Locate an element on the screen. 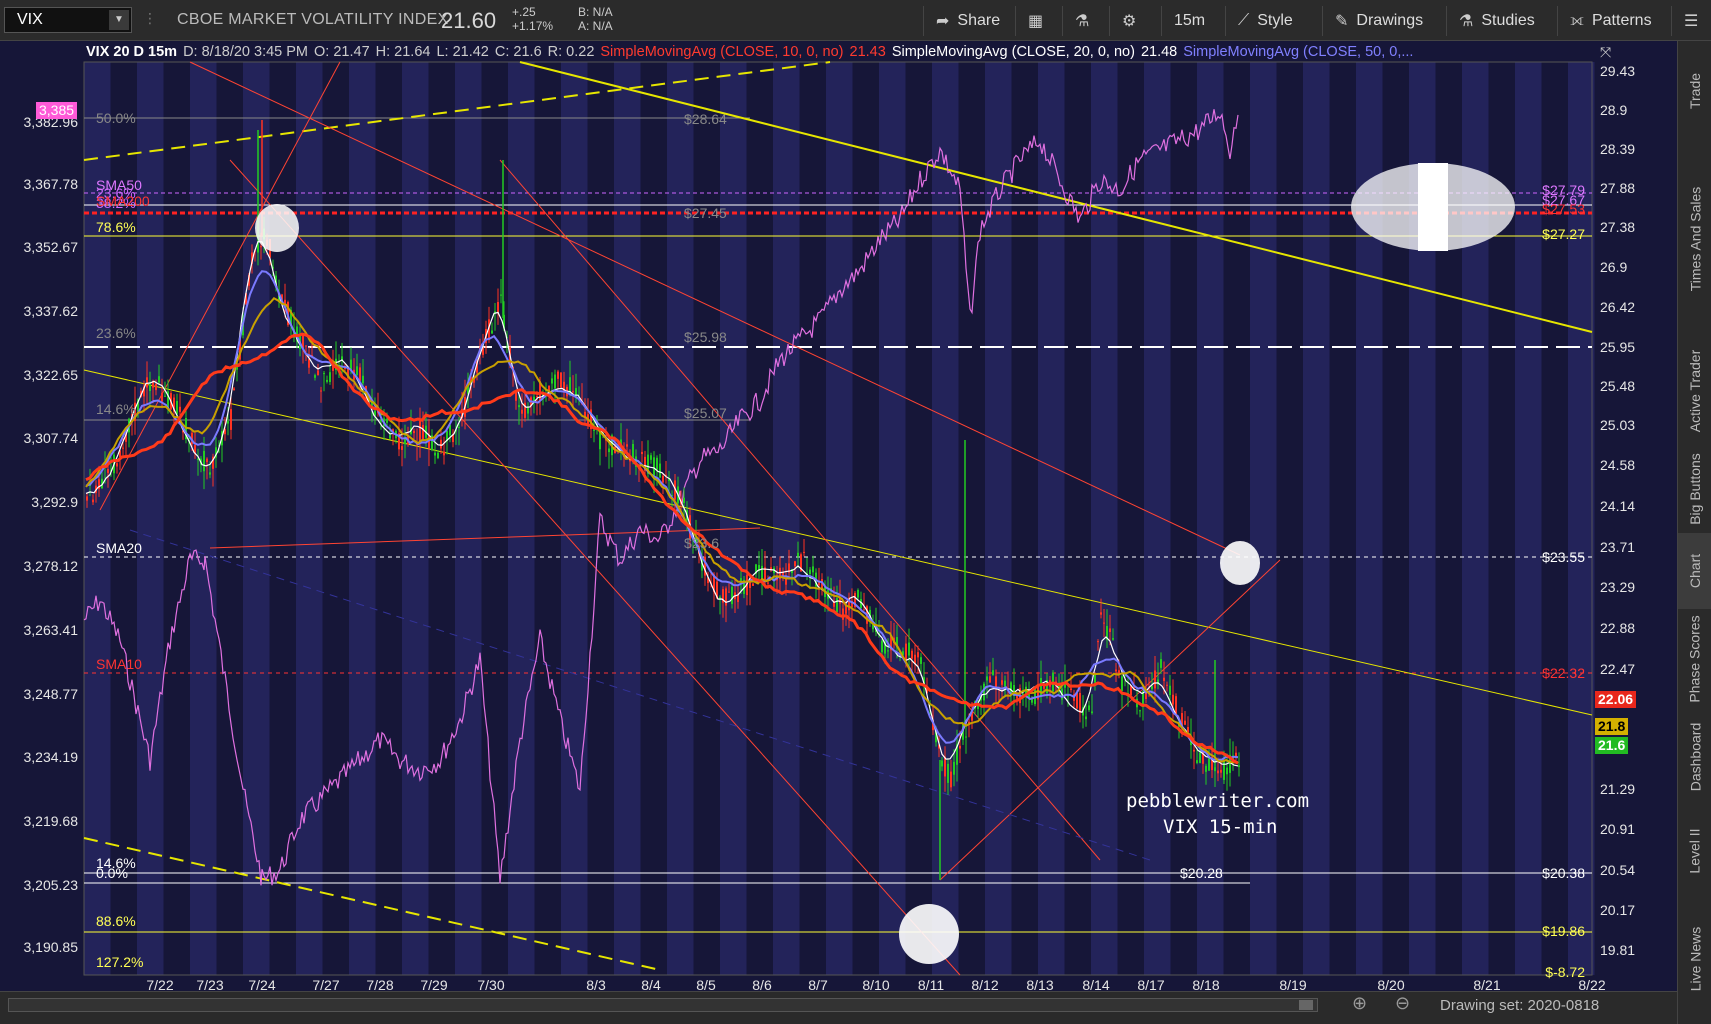 Image resolution: width=1711 pixels, height=1024 pixels. patterns-button: ⟗ Patterns is located at coordinates (1613, 21).